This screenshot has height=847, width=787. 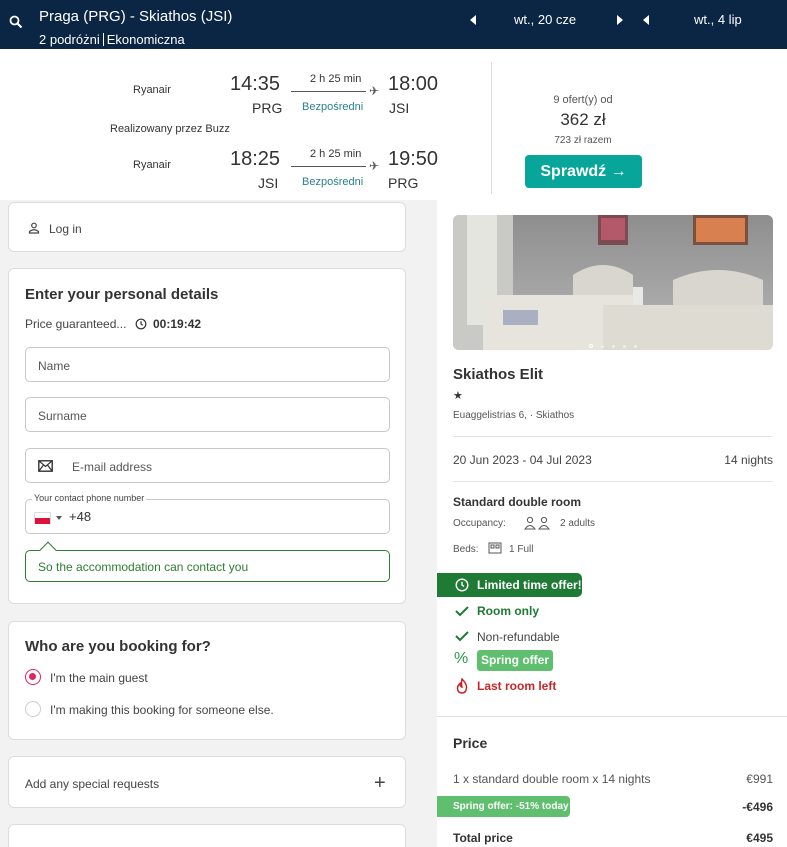 I want to click on special-requests-card: Add any special requests +, so click(x=207, y=782).